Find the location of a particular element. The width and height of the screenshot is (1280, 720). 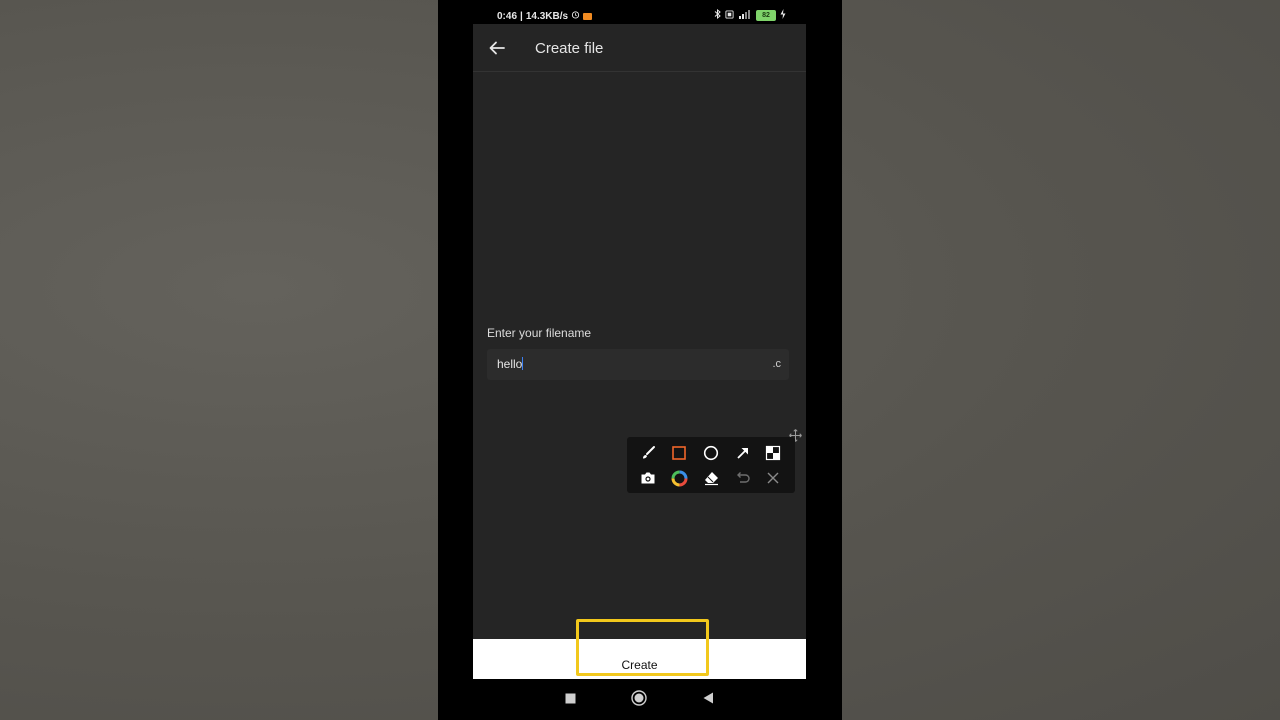

circle-icon is located at coordinates (711, 453).